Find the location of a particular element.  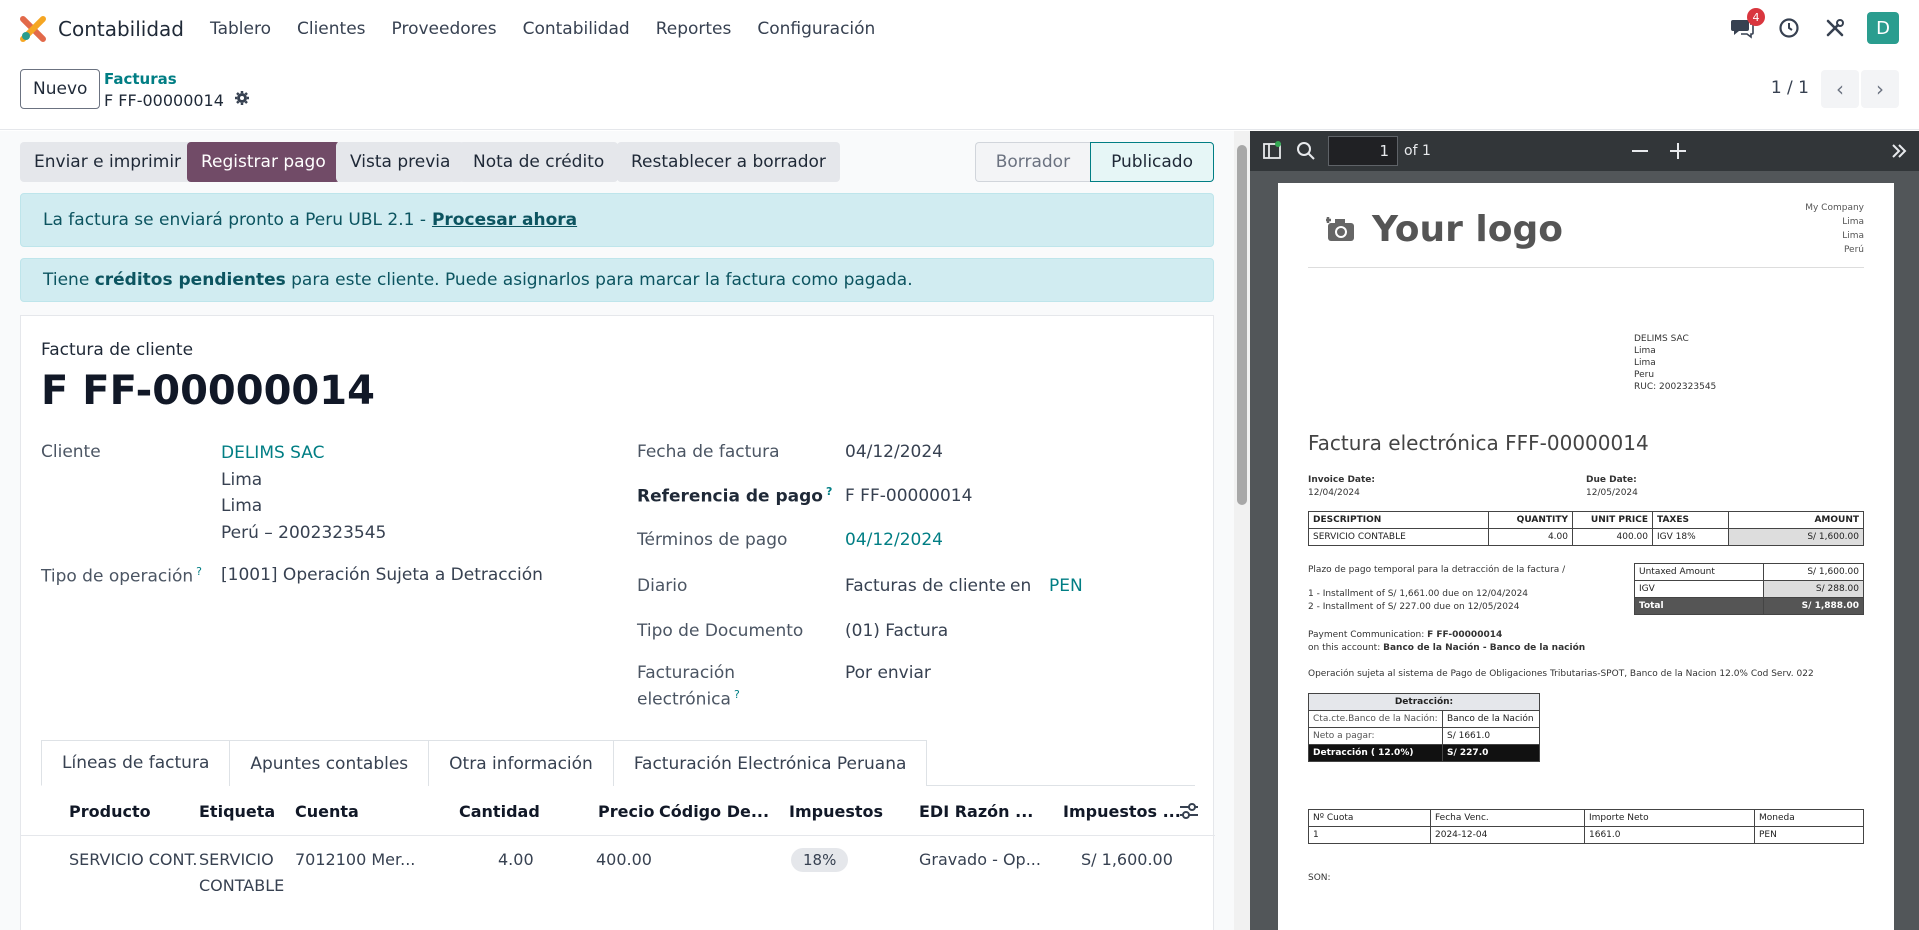

zoom-in-icon is located at coordinates (1678, 153).